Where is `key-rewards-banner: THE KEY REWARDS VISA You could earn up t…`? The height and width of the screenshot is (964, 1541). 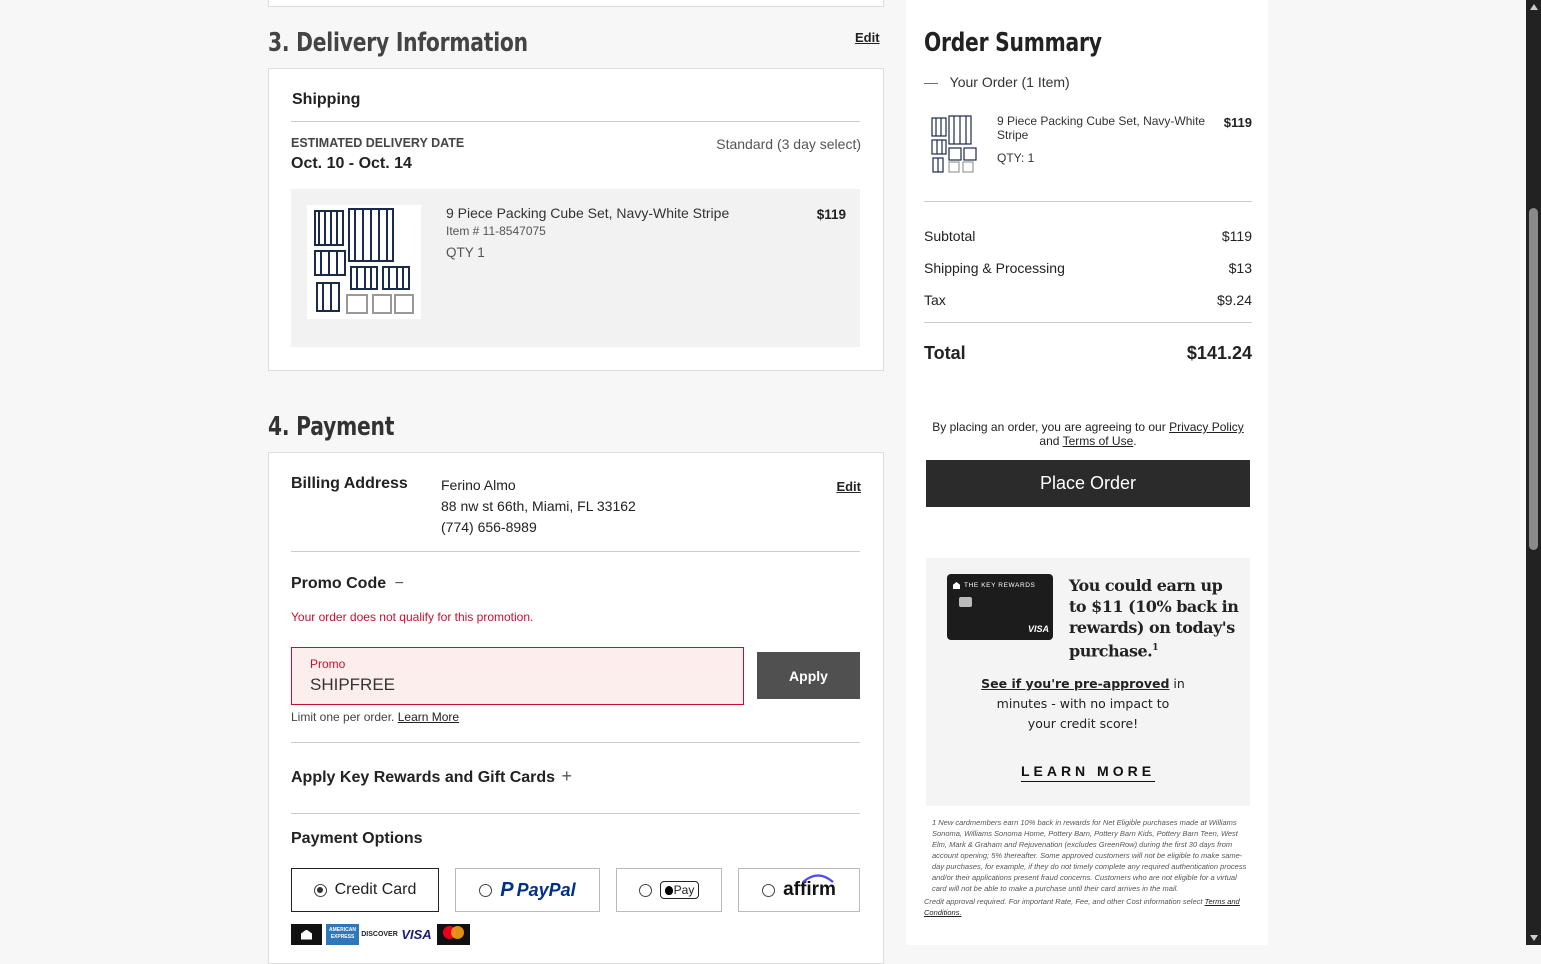 key-rewards-banner: THE KEY REWARDS VISA You could earn up t… is located at coordinates (1088, 682).